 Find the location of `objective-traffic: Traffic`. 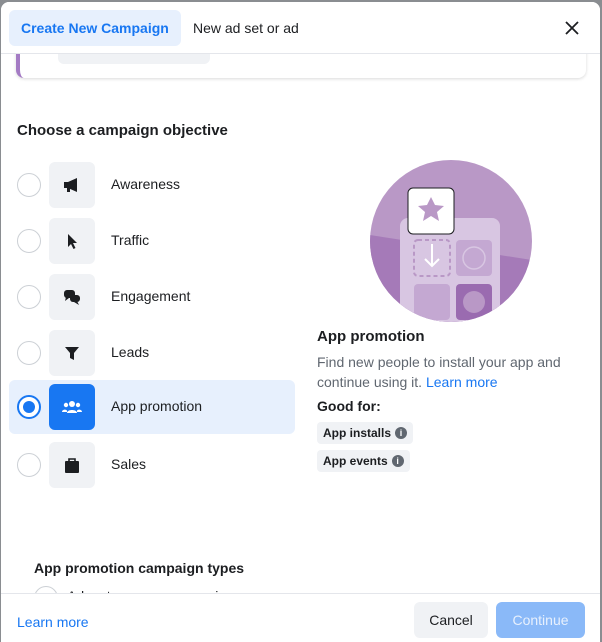

objective-traffic: Traffic is located at coordinates (152, 241).